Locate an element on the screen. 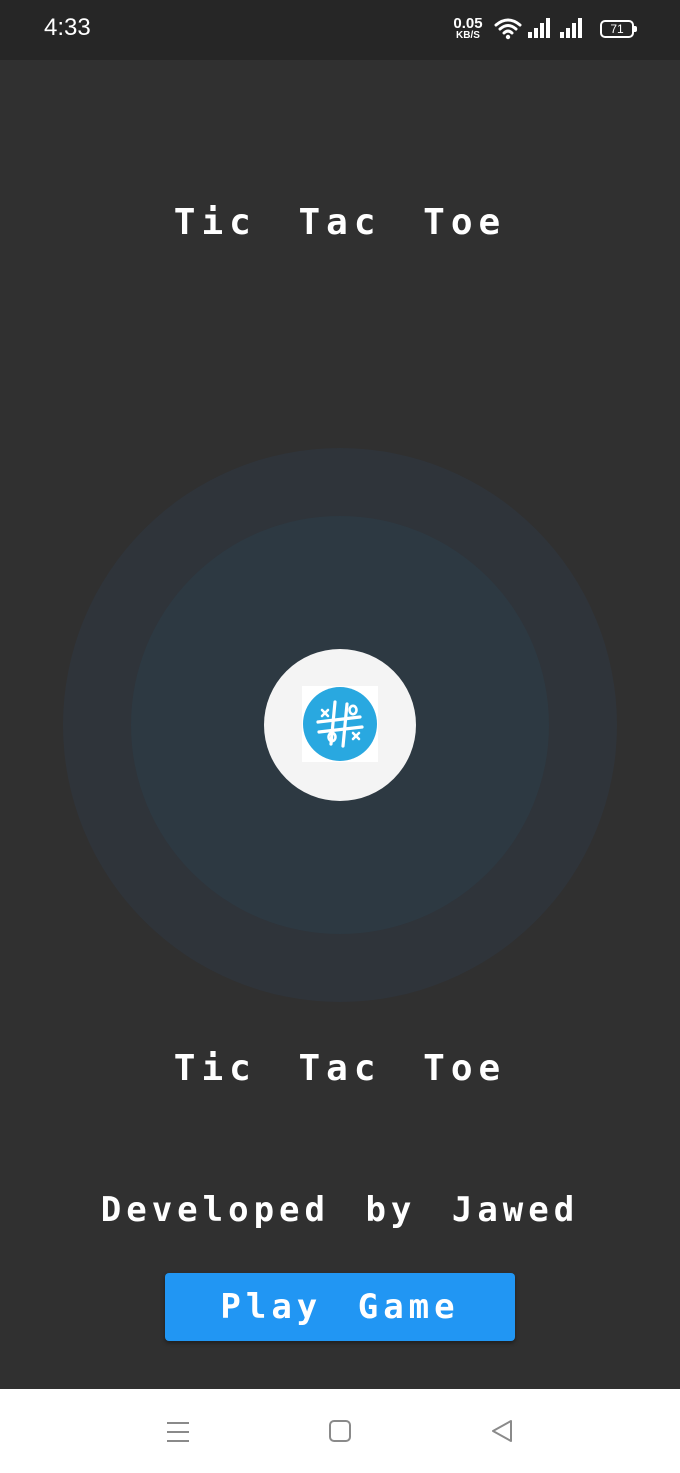  menu-icon is located at coordinates (178, 1432).